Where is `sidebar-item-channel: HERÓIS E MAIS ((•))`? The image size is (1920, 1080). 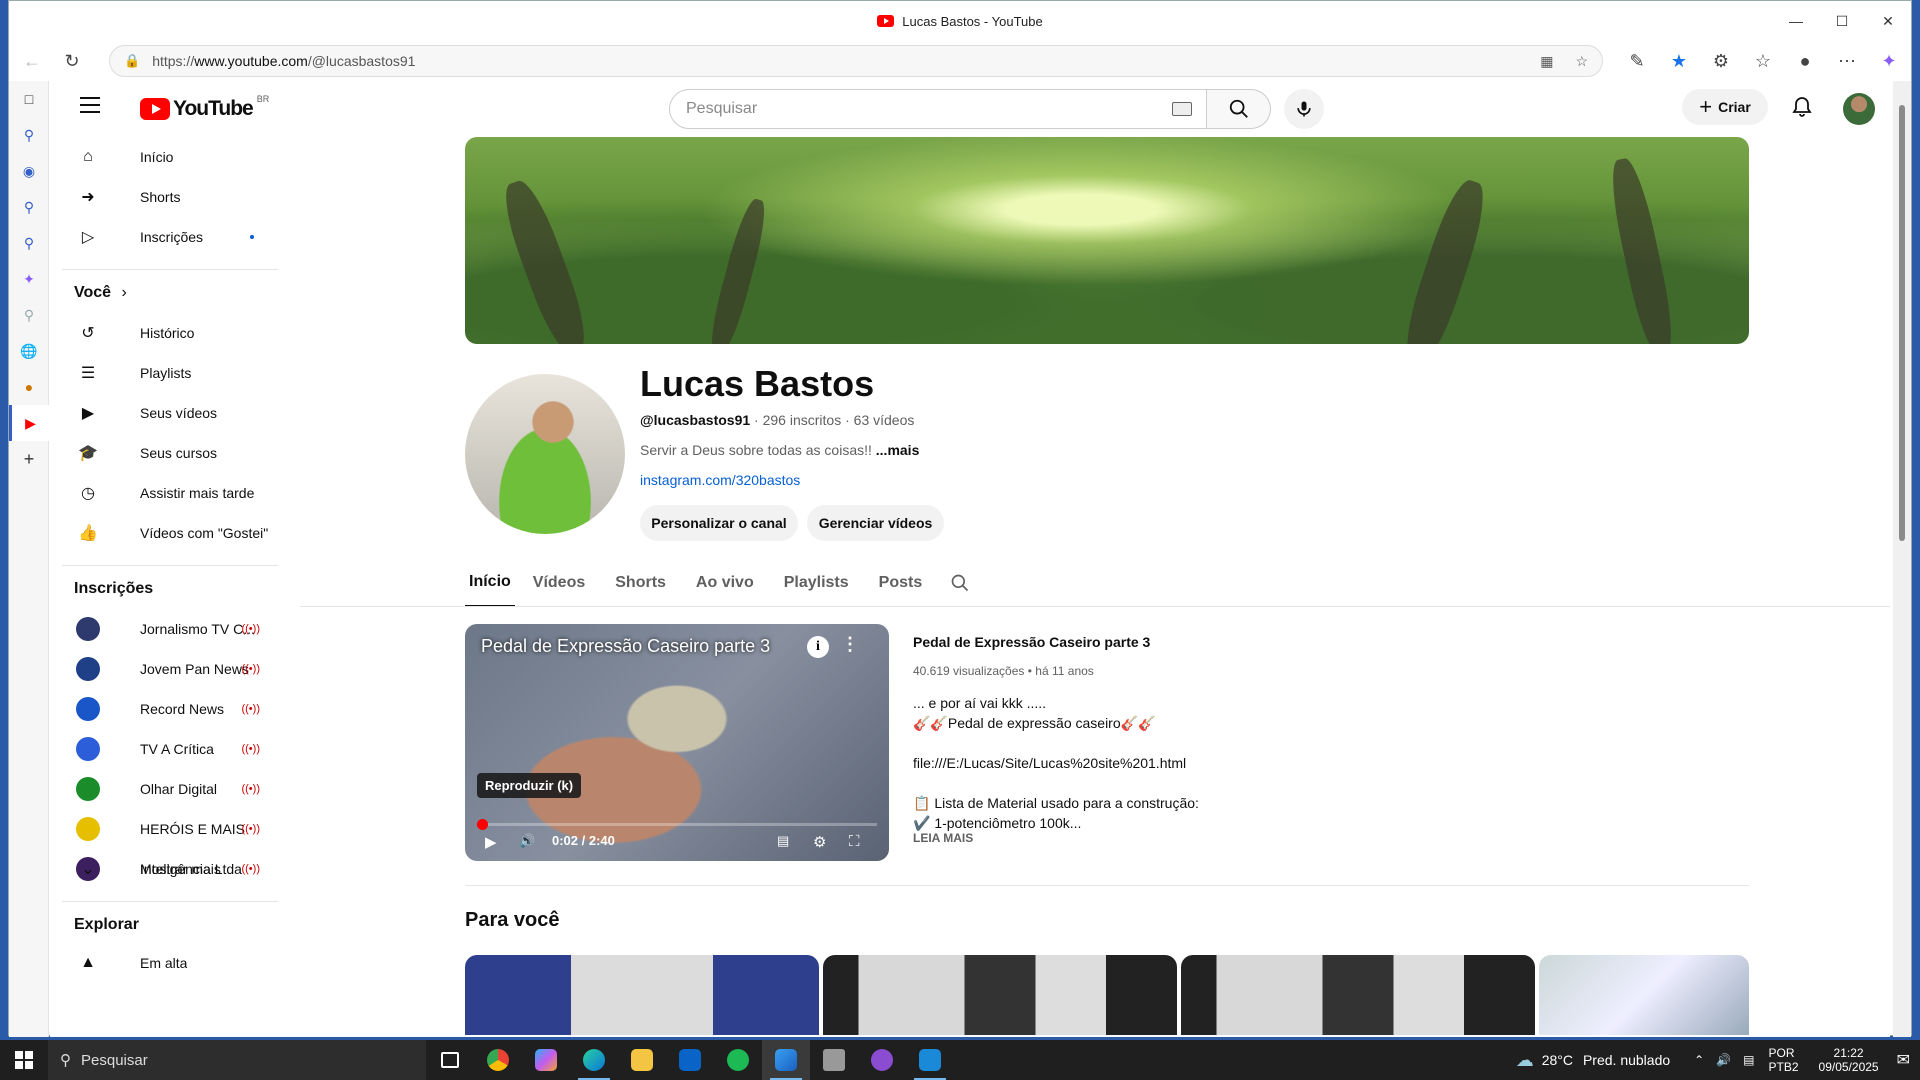 sidebar-item-channel: HERÓIS E MAIS ((•)) is located at coordinates (170, 829).